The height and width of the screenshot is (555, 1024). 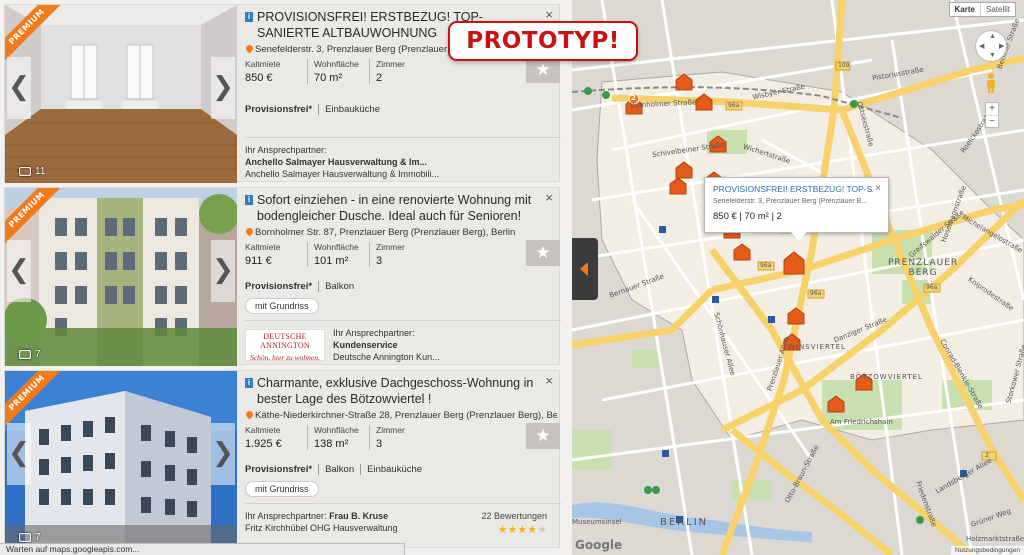 I want to click on listing-photo: PREMIUM ❮ ❯ 11, so click(x=121, y=94).